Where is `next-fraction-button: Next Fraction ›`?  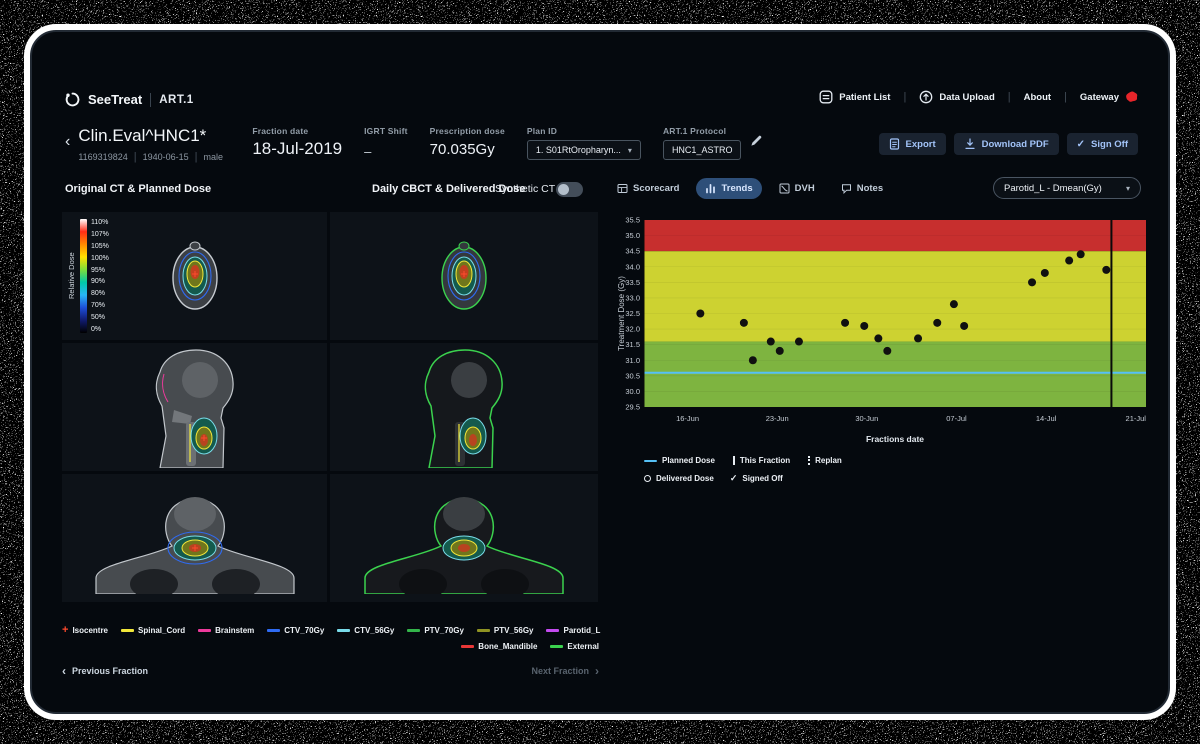
next-fraction-button: Next Fraction › is located at coordinates (565, 671).